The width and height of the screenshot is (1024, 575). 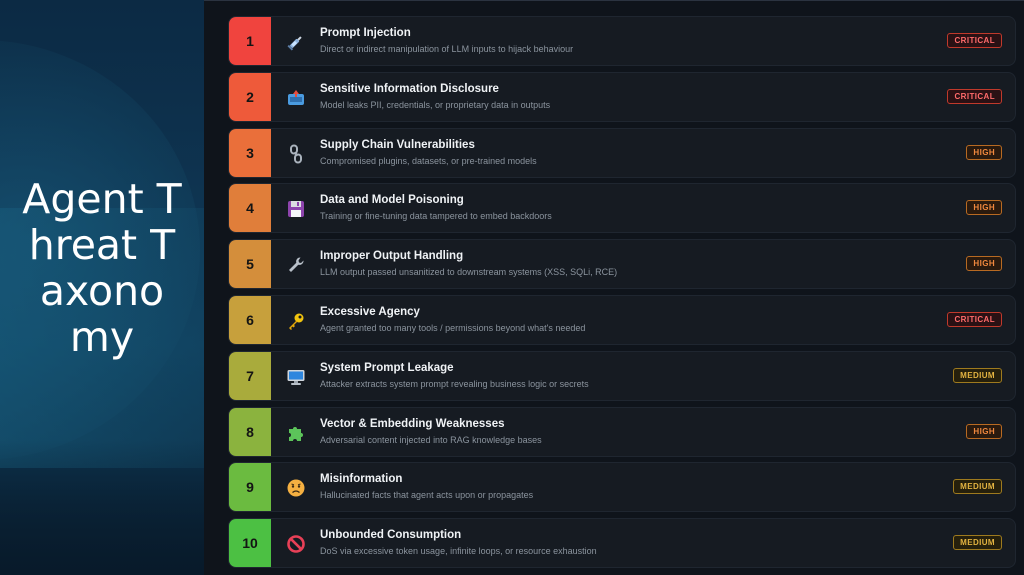 What do you see at coordinates (392, 256) in the screenshot?
I see `threat-title: Improper Output Handling` at bounding box center [392, 256].